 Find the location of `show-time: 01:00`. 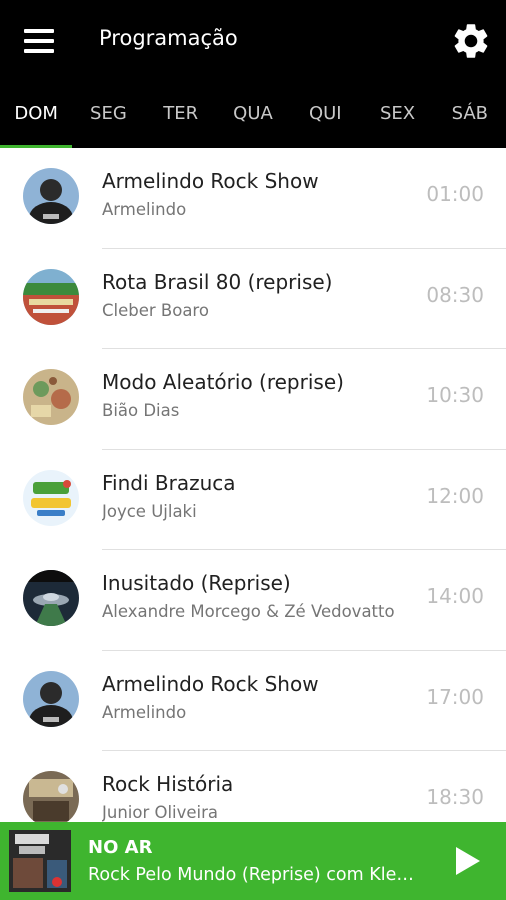

show-time: 01:00 is located at coordinates (455, 194).